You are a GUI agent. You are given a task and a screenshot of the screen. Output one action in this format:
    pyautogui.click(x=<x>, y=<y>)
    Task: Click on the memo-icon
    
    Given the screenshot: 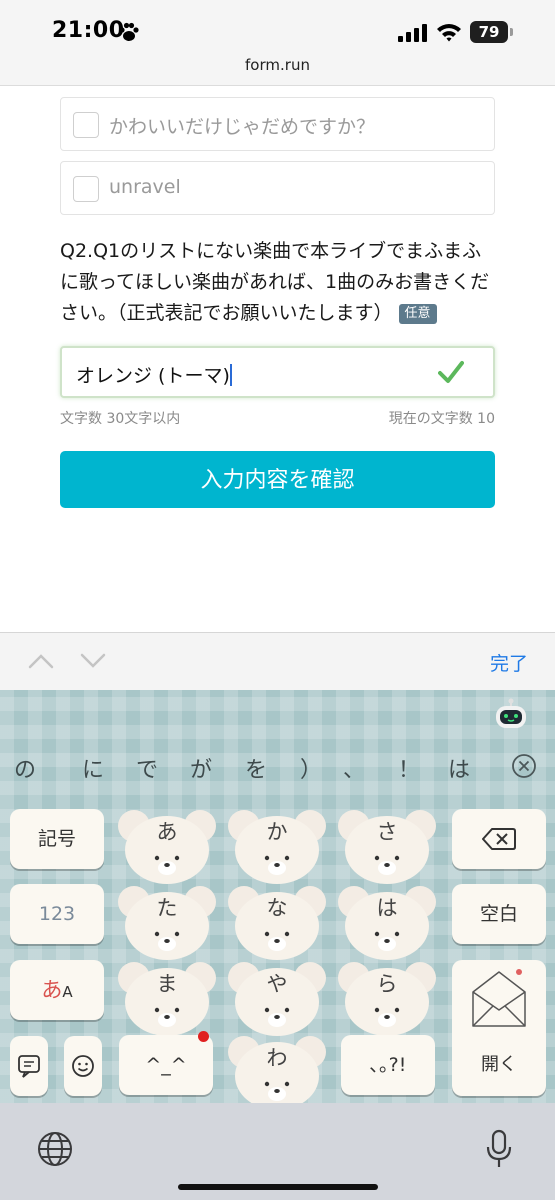 What is the action you would take?
    pyautogui.click(x=29, y=1066)
    